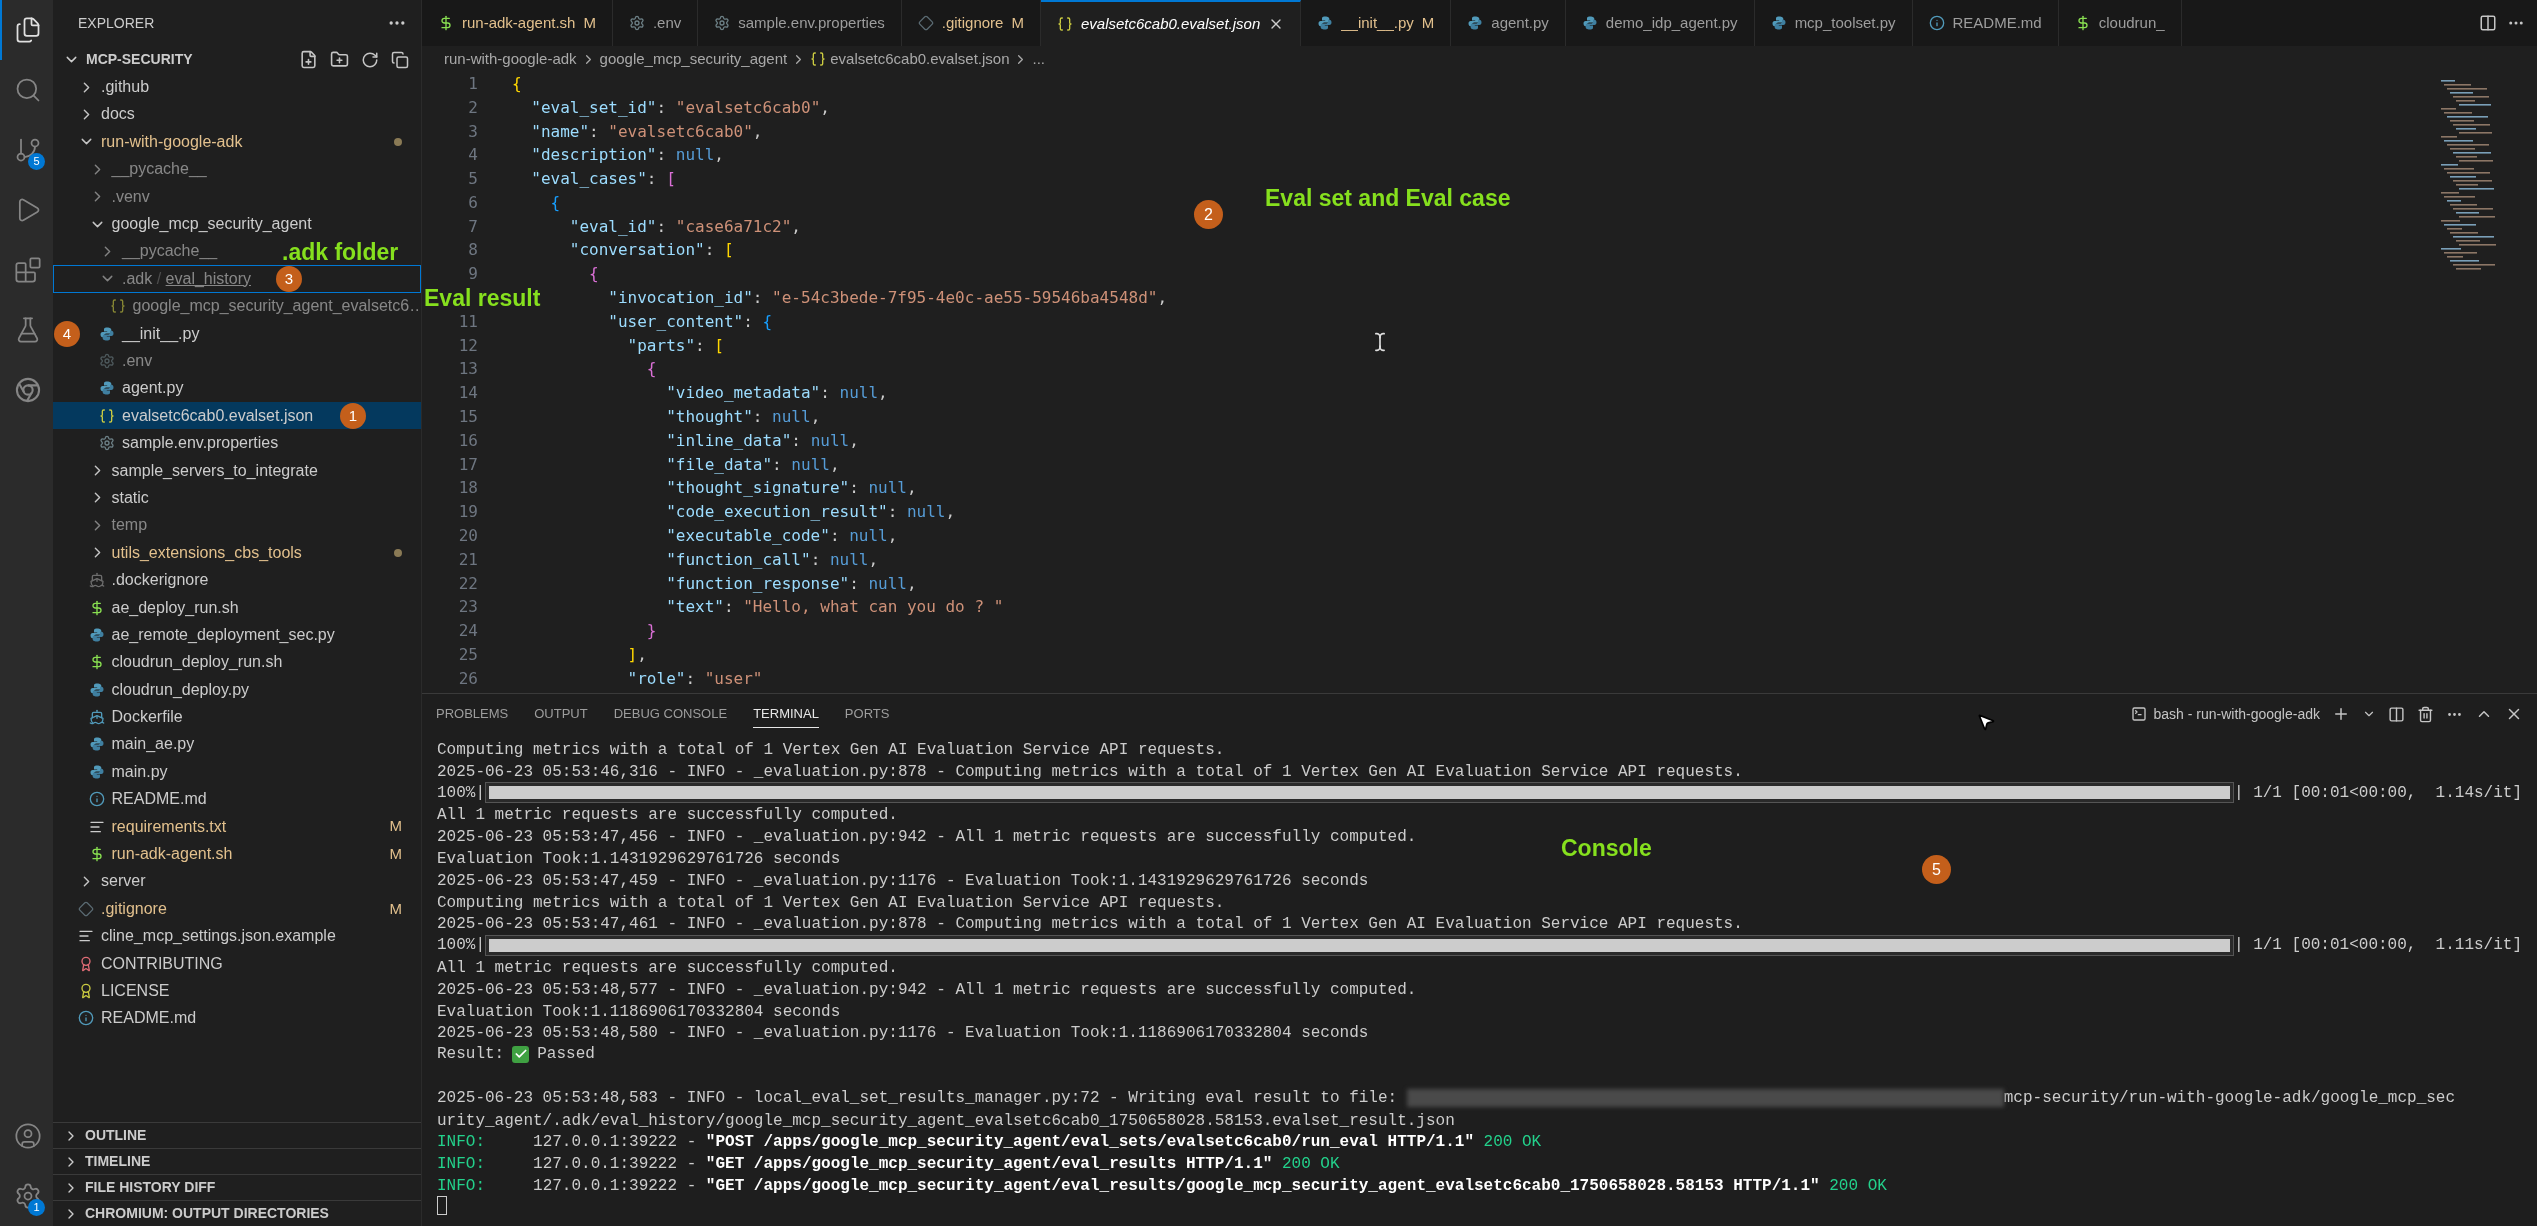  What do you see at coordinates (1376, 23) in the screenshot?
I see `editor-tab: __init__.py M` at bounding box center [1376, 23].